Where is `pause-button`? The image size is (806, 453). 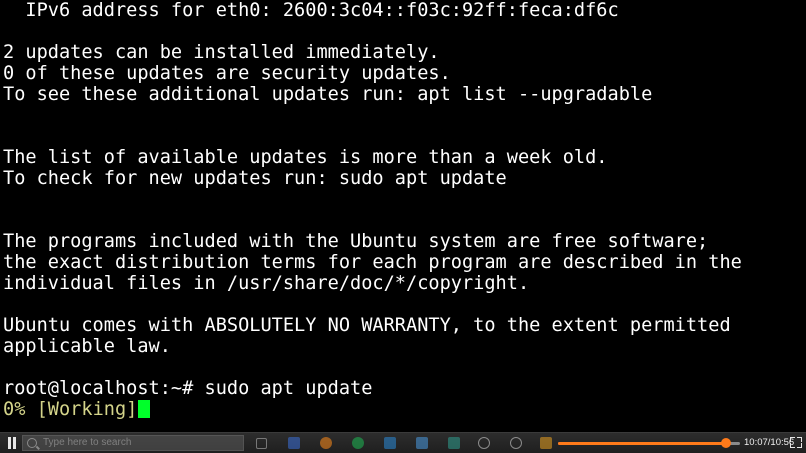 pause-button is located at coordinates (12, 443).